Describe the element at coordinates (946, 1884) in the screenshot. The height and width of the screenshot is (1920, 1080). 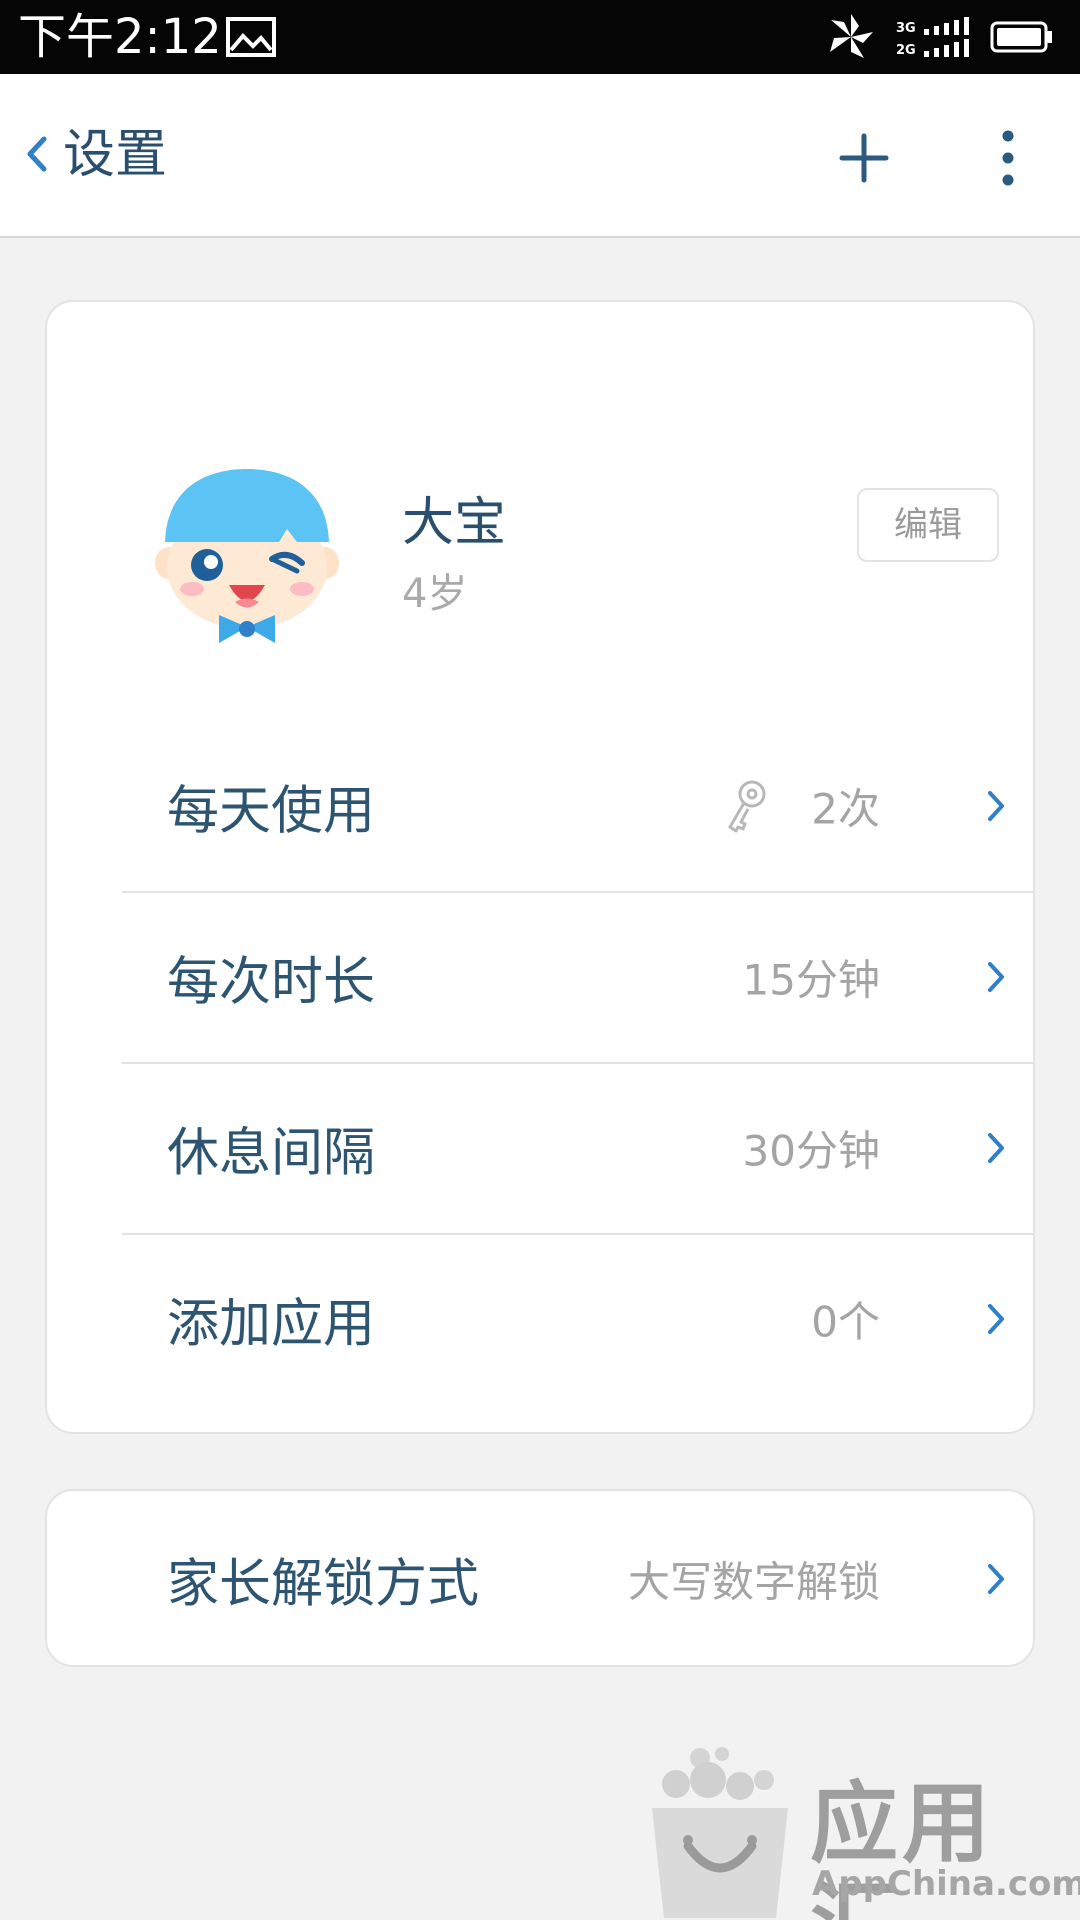
I see `watermark-subtitle: AppChina.com` at that location.